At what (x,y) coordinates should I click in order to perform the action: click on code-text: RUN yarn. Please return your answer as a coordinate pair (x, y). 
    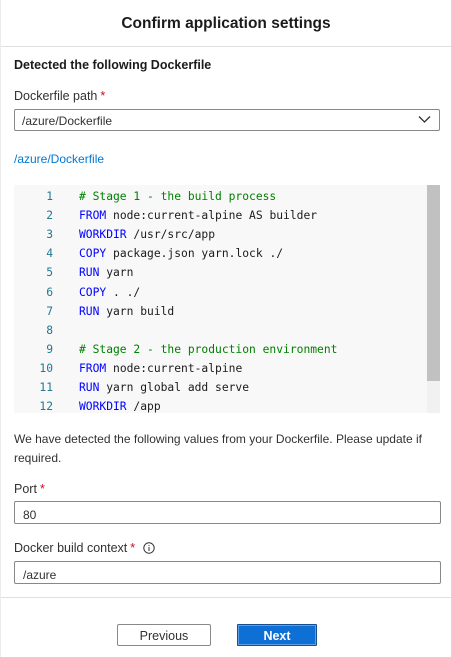
    Looking at the image, I should click on (106, 272).